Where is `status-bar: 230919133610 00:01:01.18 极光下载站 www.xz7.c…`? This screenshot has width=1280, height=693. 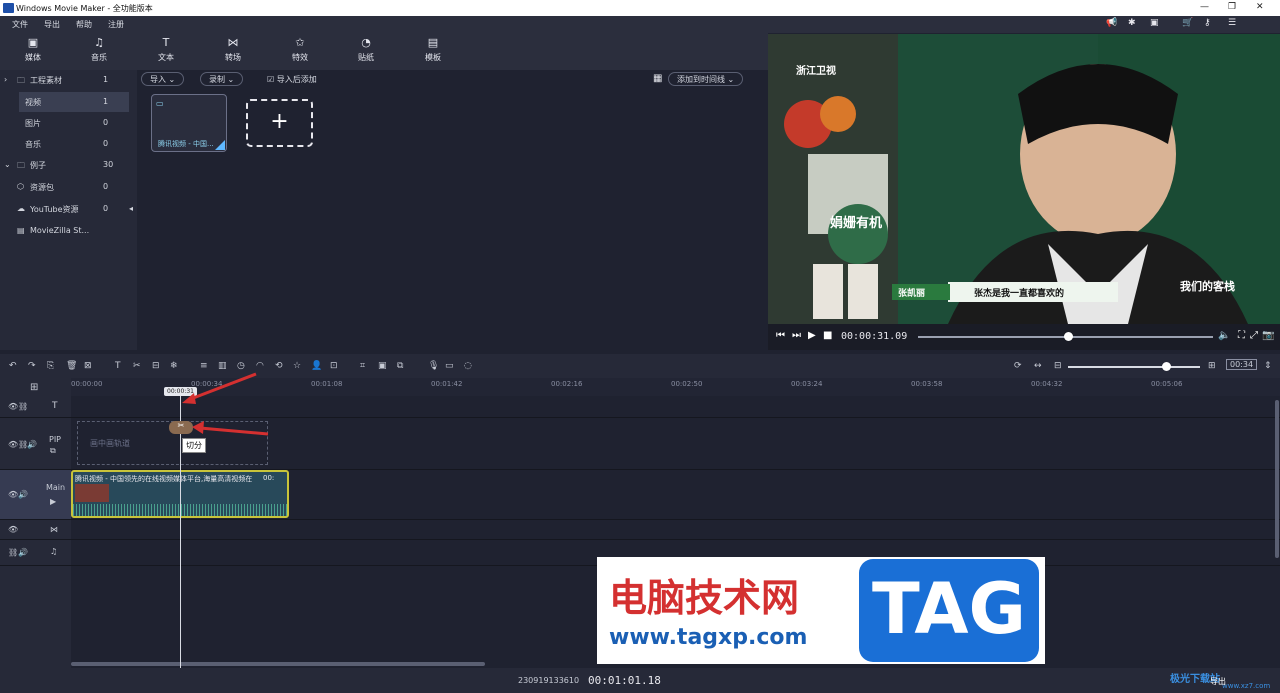
status-bar: 230919133610 00:01:01.18 极光下载站 www.xz7.c… is located at coordinates (640, 680).